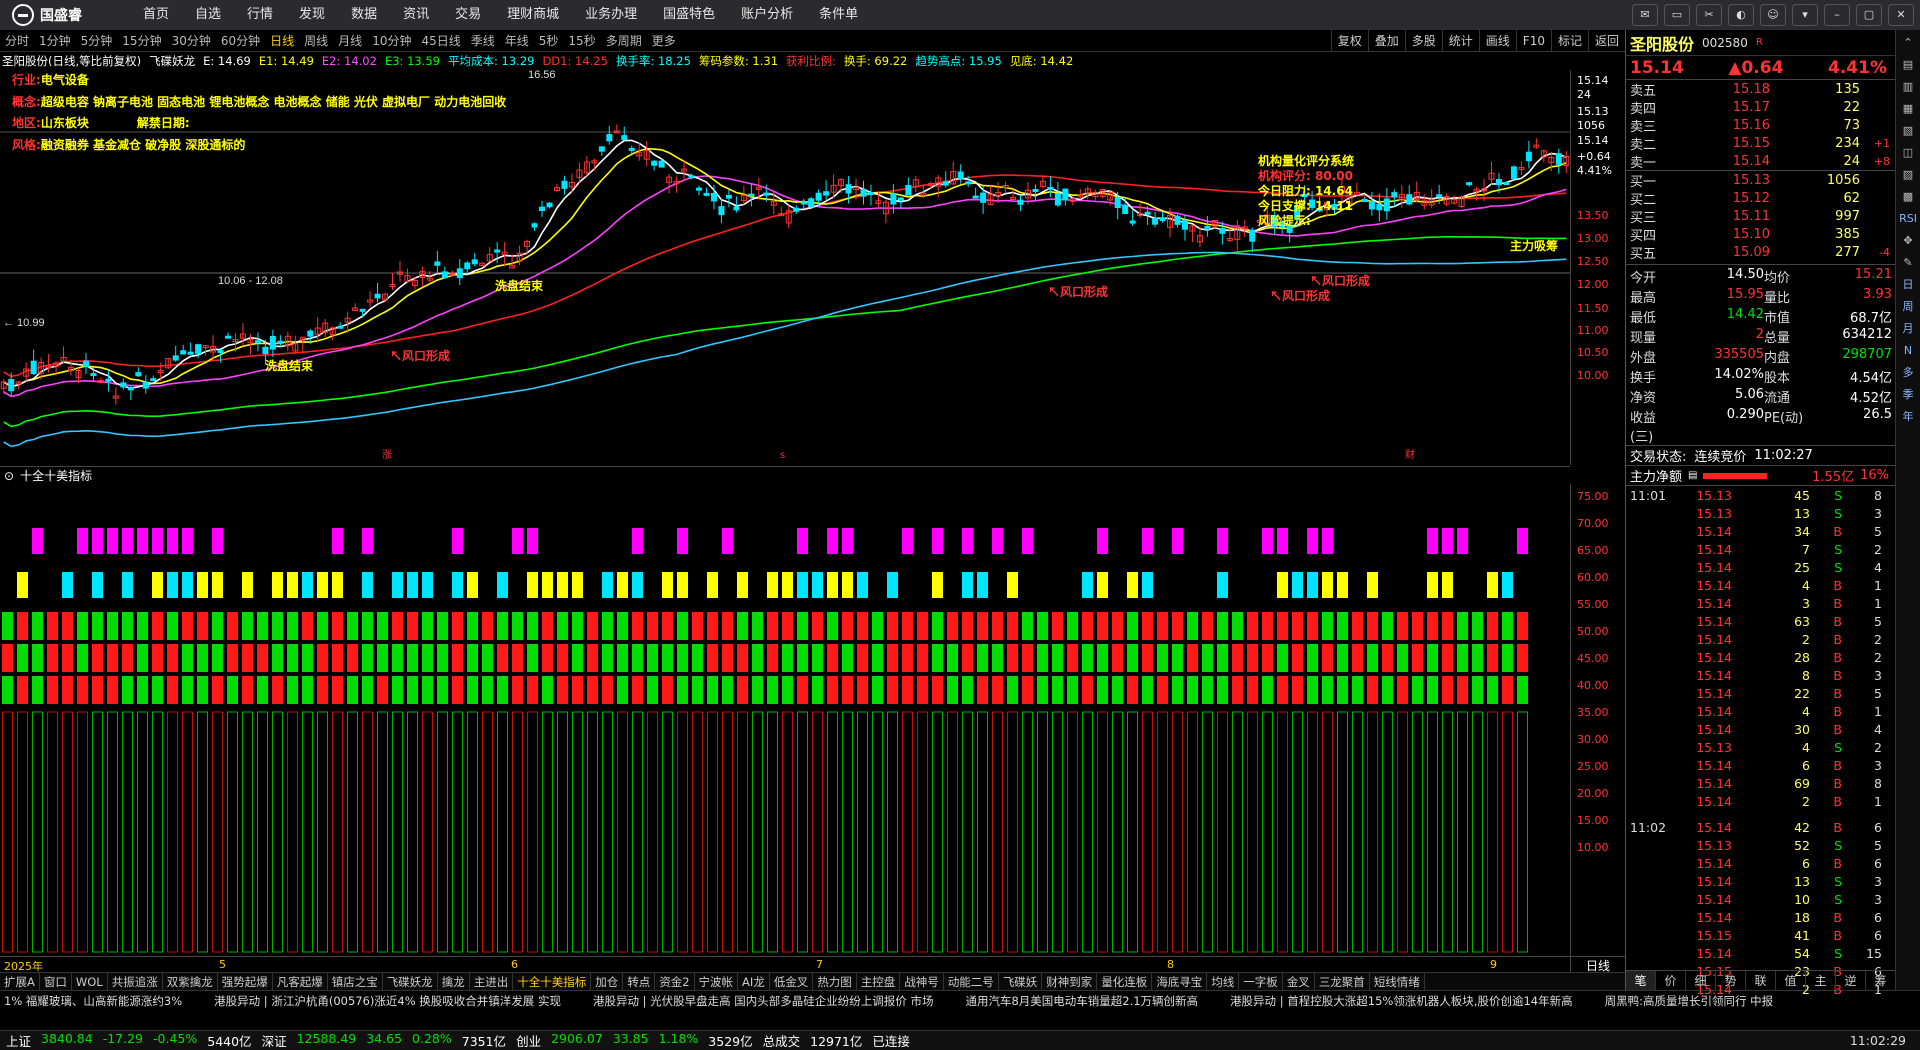  Describe the element at coordinates (1460, 41) in the screenshot. I see `tool-button-3: 统计` at that location.